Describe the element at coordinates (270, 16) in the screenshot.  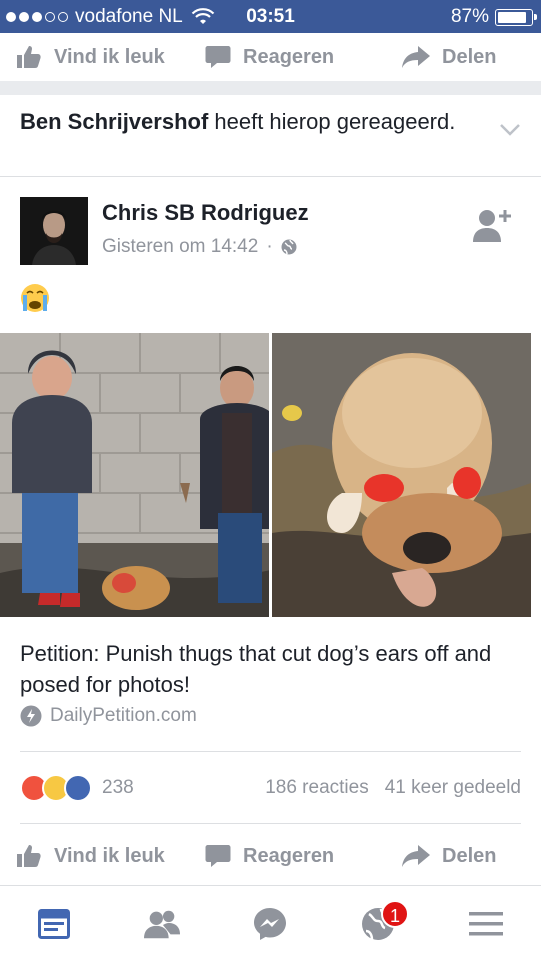
I see `status-bar: vodafone NL 03:51 87%` at that location.